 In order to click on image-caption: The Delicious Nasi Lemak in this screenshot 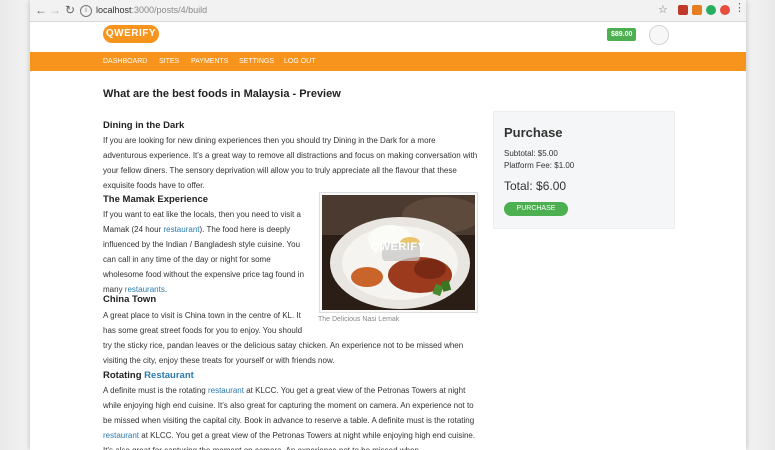, I will do `click(359, 319)`.